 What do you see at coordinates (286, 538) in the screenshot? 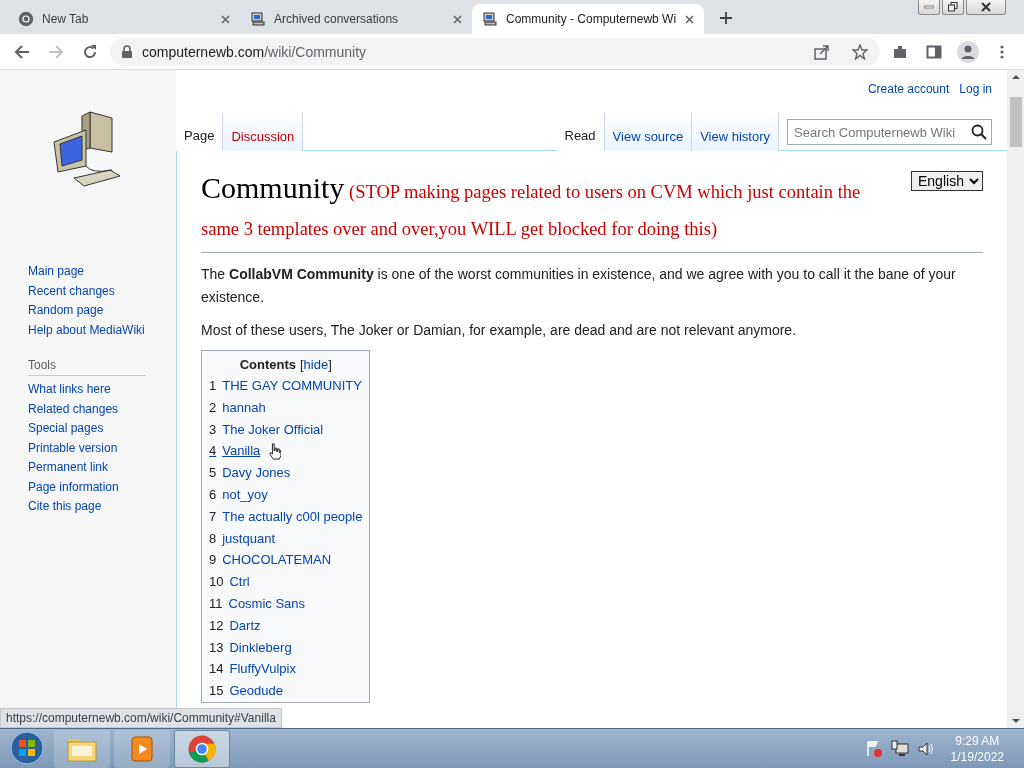
I see `toc-link: 8 justquant` at bounding box center [286, 538].